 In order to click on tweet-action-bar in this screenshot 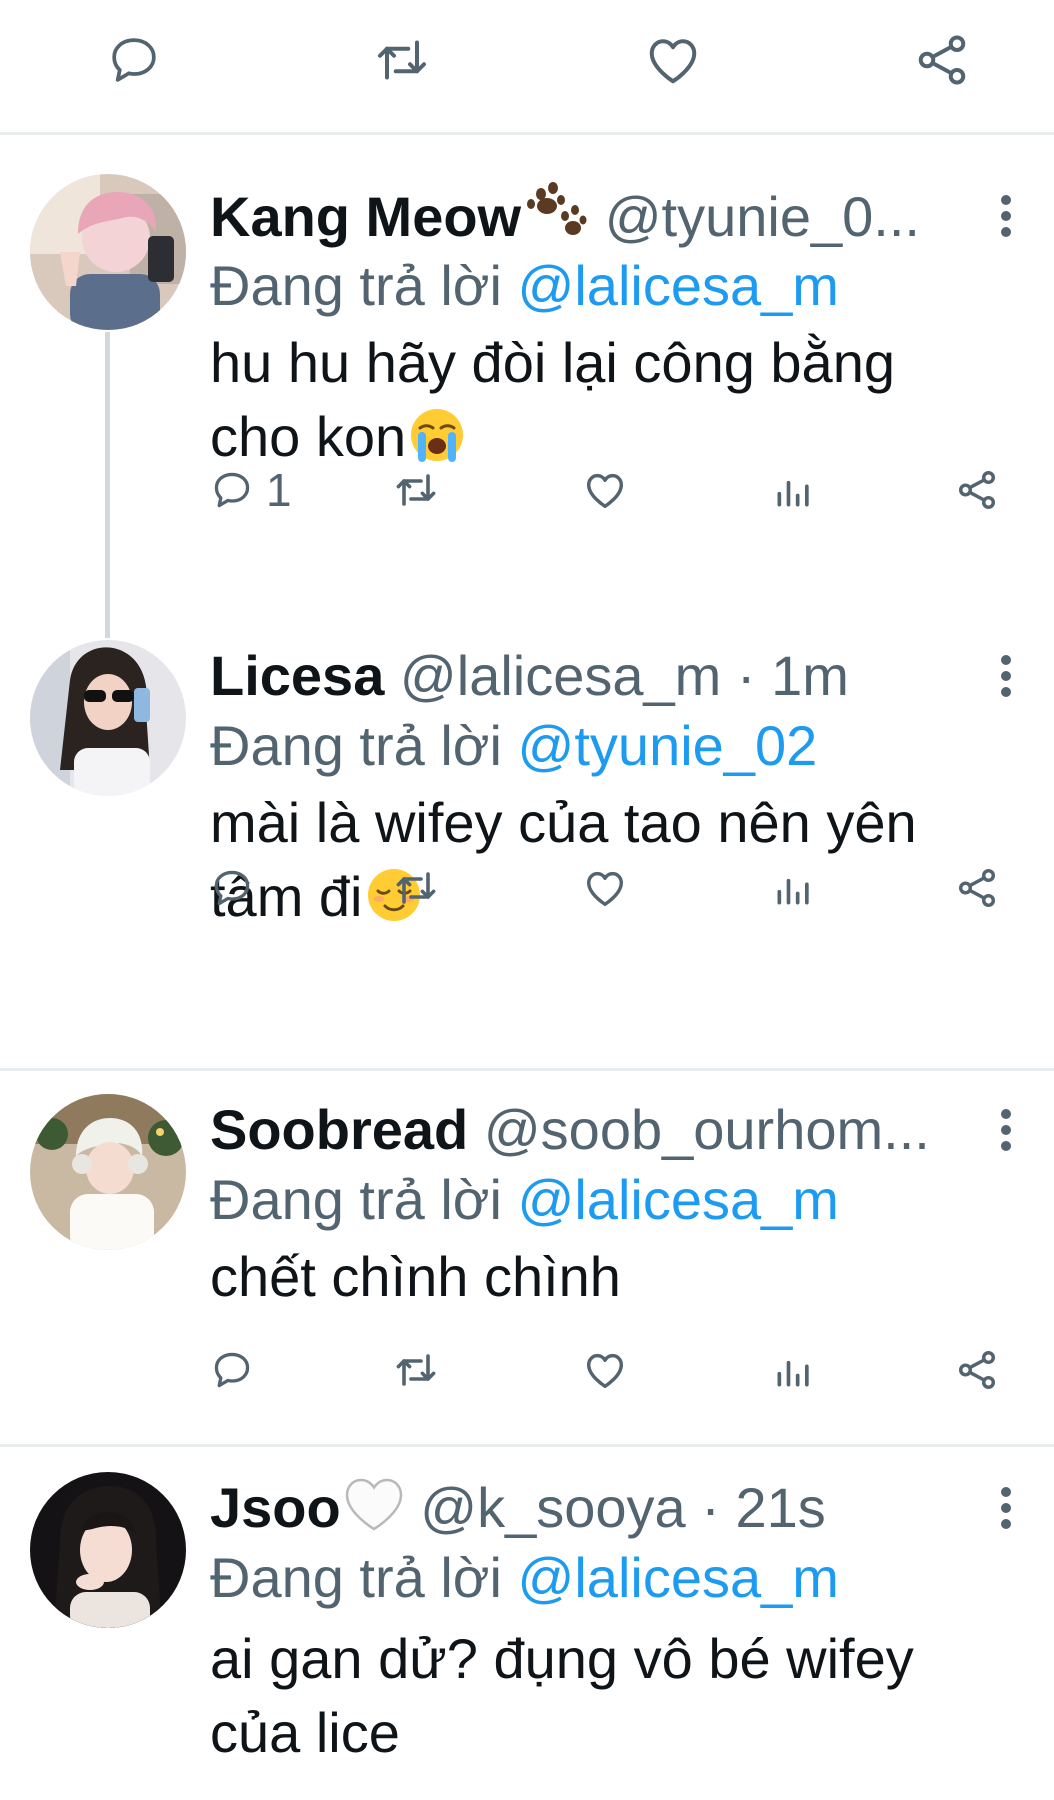, I will do `click(527, 67)`.